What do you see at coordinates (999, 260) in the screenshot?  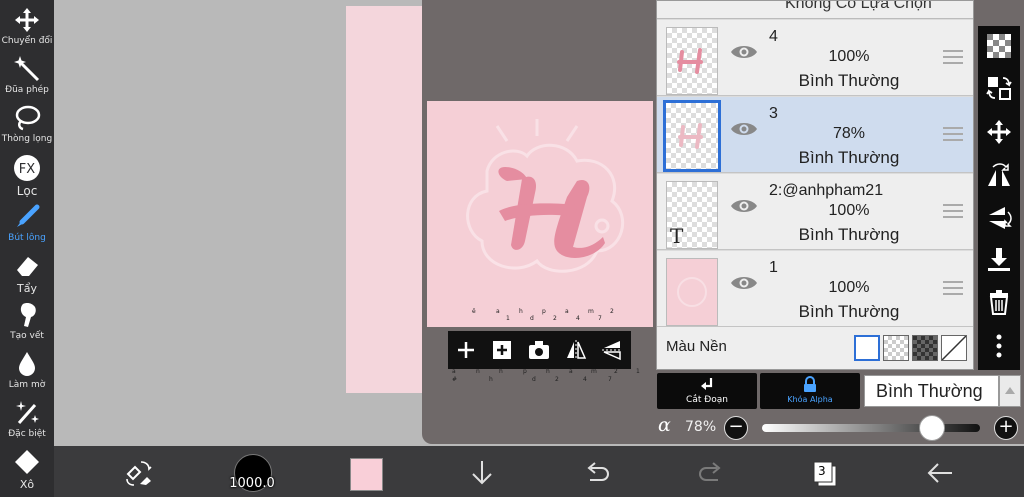 I see `merge-down-icon` at bounding box center [999, 260].